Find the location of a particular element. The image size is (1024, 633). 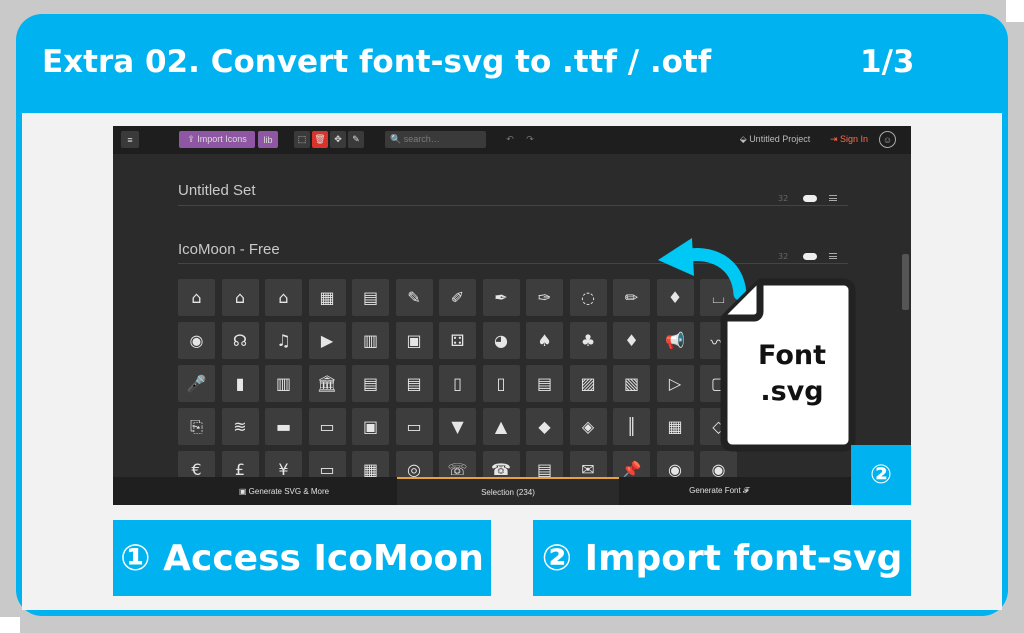

move-tool-icon: ✥ is located at coordinates (338, 139).